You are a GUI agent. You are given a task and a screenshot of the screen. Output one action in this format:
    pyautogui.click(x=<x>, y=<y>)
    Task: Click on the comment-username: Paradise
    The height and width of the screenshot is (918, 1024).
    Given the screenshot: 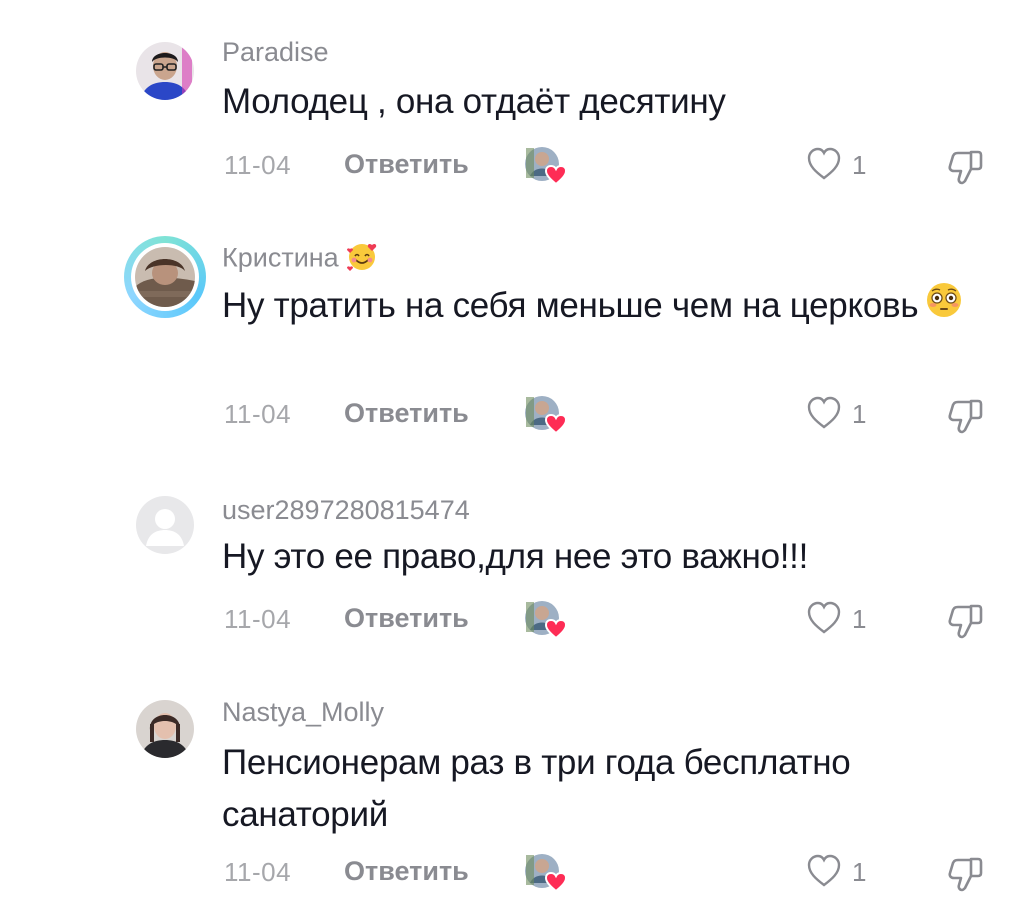 What is the action you would take?
    pyautogui.click(x=275, y=52)
    